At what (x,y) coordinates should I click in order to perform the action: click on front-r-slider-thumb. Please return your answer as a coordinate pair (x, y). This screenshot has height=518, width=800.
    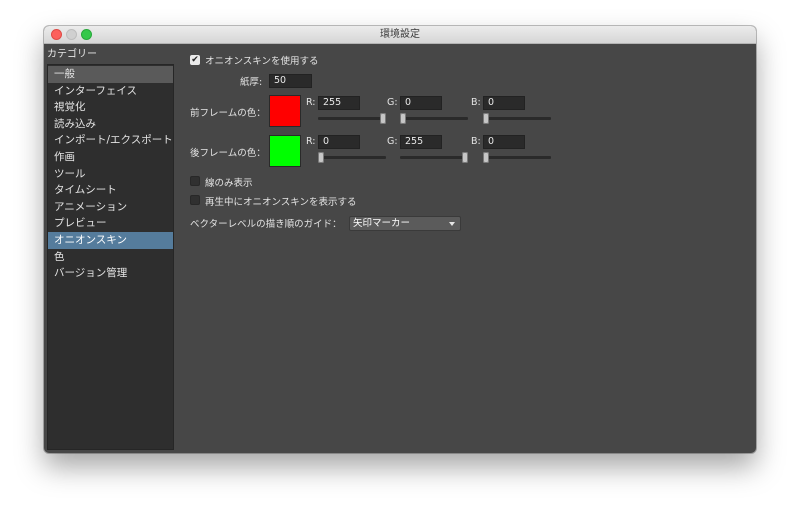
    Looking at the image, I should click on (383, 118).